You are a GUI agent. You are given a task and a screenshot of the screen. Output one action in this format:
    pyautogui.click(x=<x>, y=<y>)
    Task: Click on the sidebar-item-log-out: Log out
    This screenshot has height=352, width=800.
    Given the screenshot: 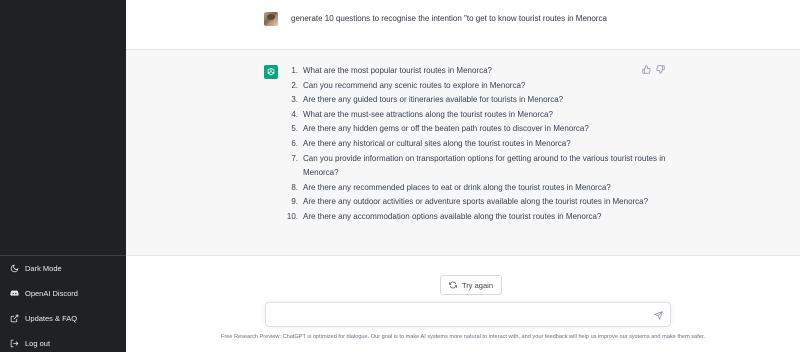 What is the action you would take?
    pyautogui.click(x=63, y=341)
    